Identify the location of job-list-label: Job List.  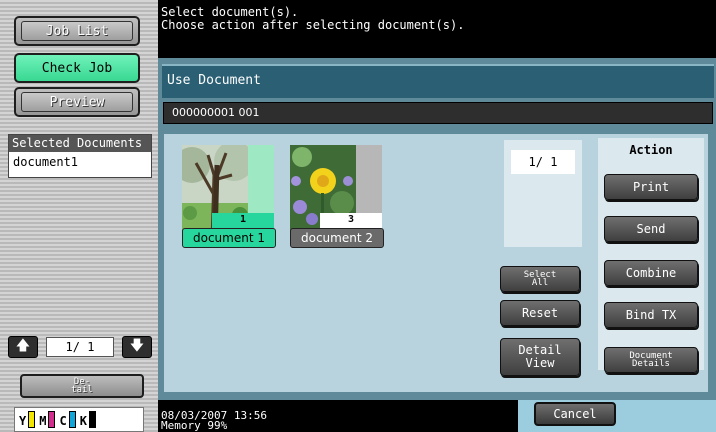
(77, 31).